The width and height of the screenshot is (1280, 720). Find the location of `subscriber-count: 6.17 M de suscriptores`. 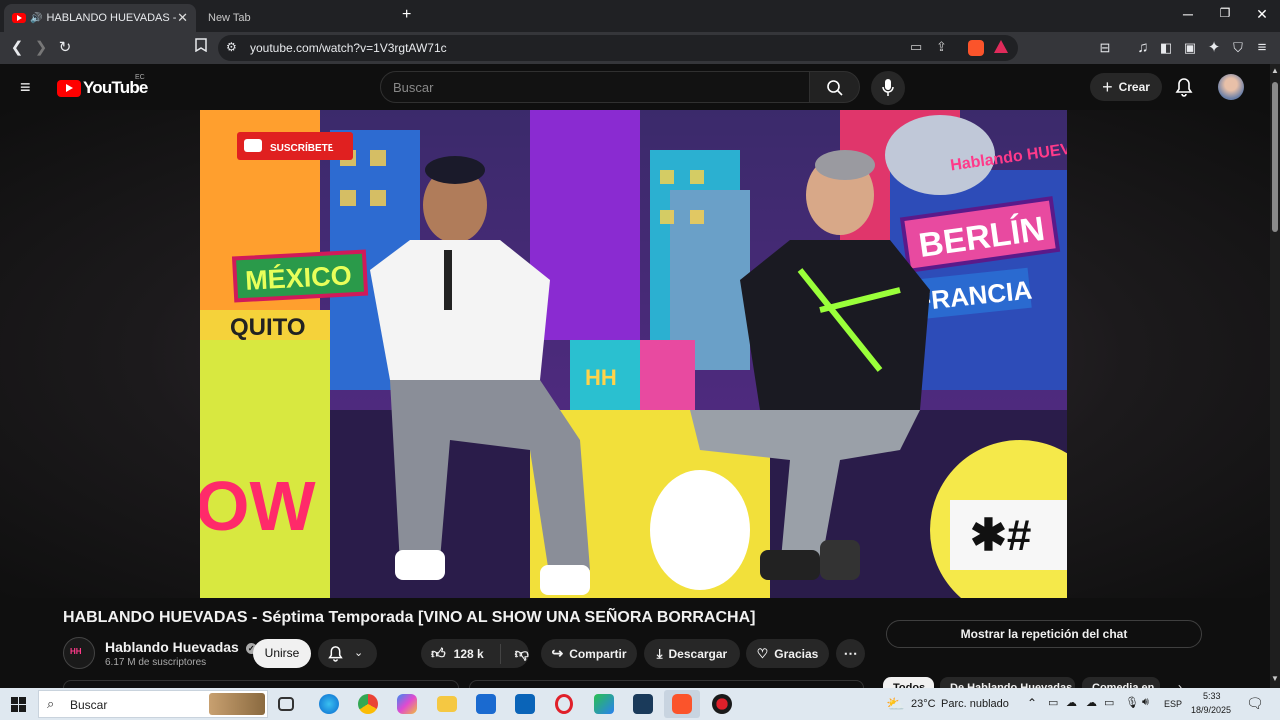

subscriber-count: 6.17 M de suscriptores is located at coordinates (156, 662).